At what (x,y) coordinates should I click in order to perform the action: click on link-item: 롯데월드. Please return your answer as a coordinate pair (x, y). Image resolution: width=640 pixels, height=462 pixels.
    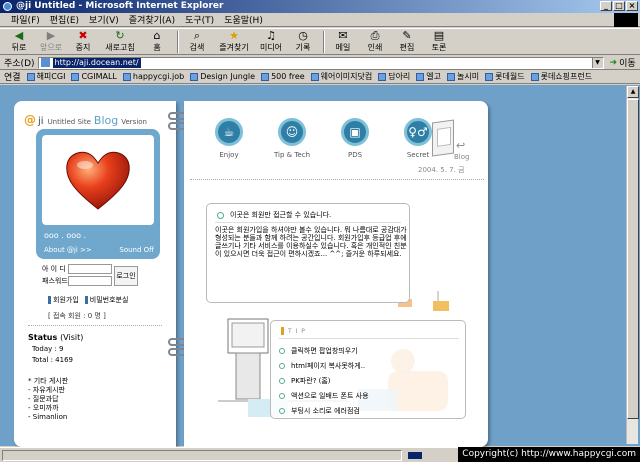
    Looking at the image, I should click on (505, 76).